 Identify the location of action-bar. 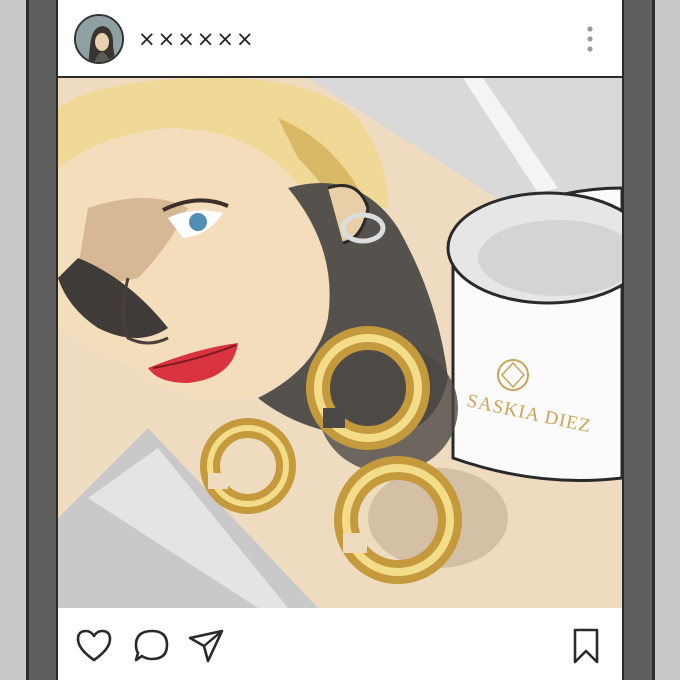
(340, 644).